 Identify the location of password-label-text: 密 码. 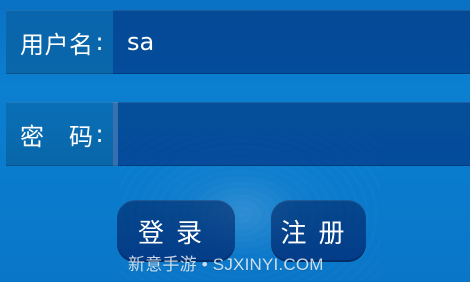
(57, 136).